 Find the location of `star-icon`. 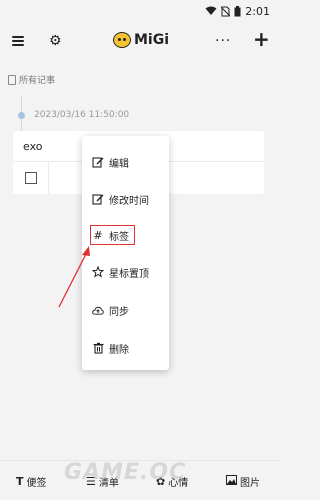

star-icon is located at coordinates (98, 272).